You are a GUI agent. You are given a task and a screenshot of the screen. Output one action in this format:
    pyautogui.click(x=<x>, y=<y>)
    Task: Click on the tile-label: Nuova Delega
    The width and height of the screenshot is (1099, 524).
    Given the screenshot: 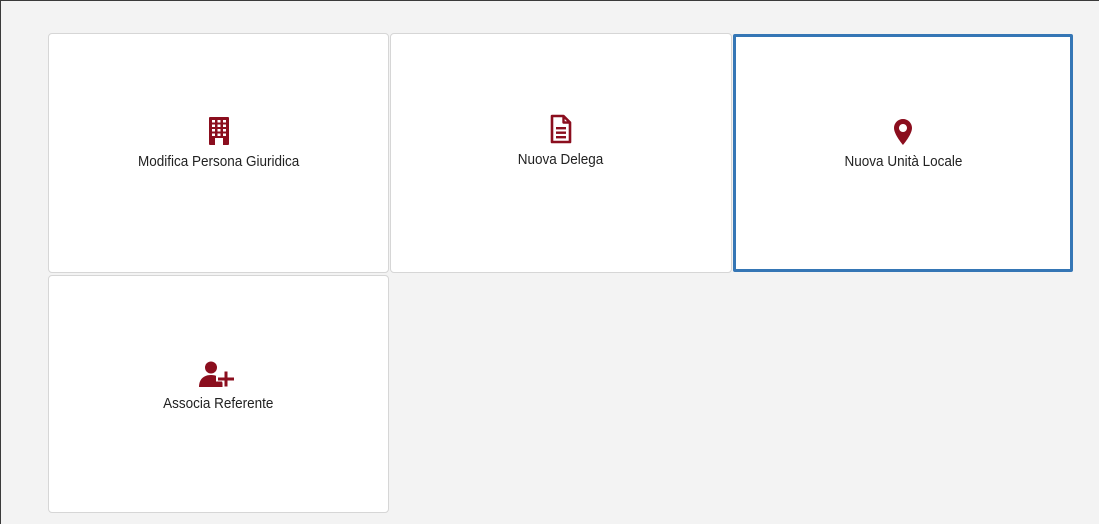 What is the action you would take?
    pyautogui.click(x=561, y=159)
    